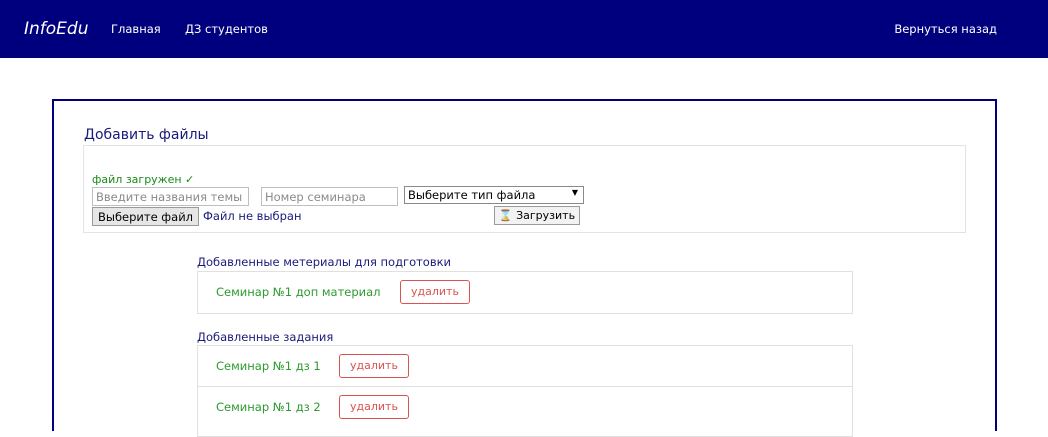 Image resolution: width=1048 pixels, height=437 pixels. What do you see at coordinates (537, 215) in the screenshot?
I see `upload-button: ⌛ Загрузить` at bounding box center [537, 215].